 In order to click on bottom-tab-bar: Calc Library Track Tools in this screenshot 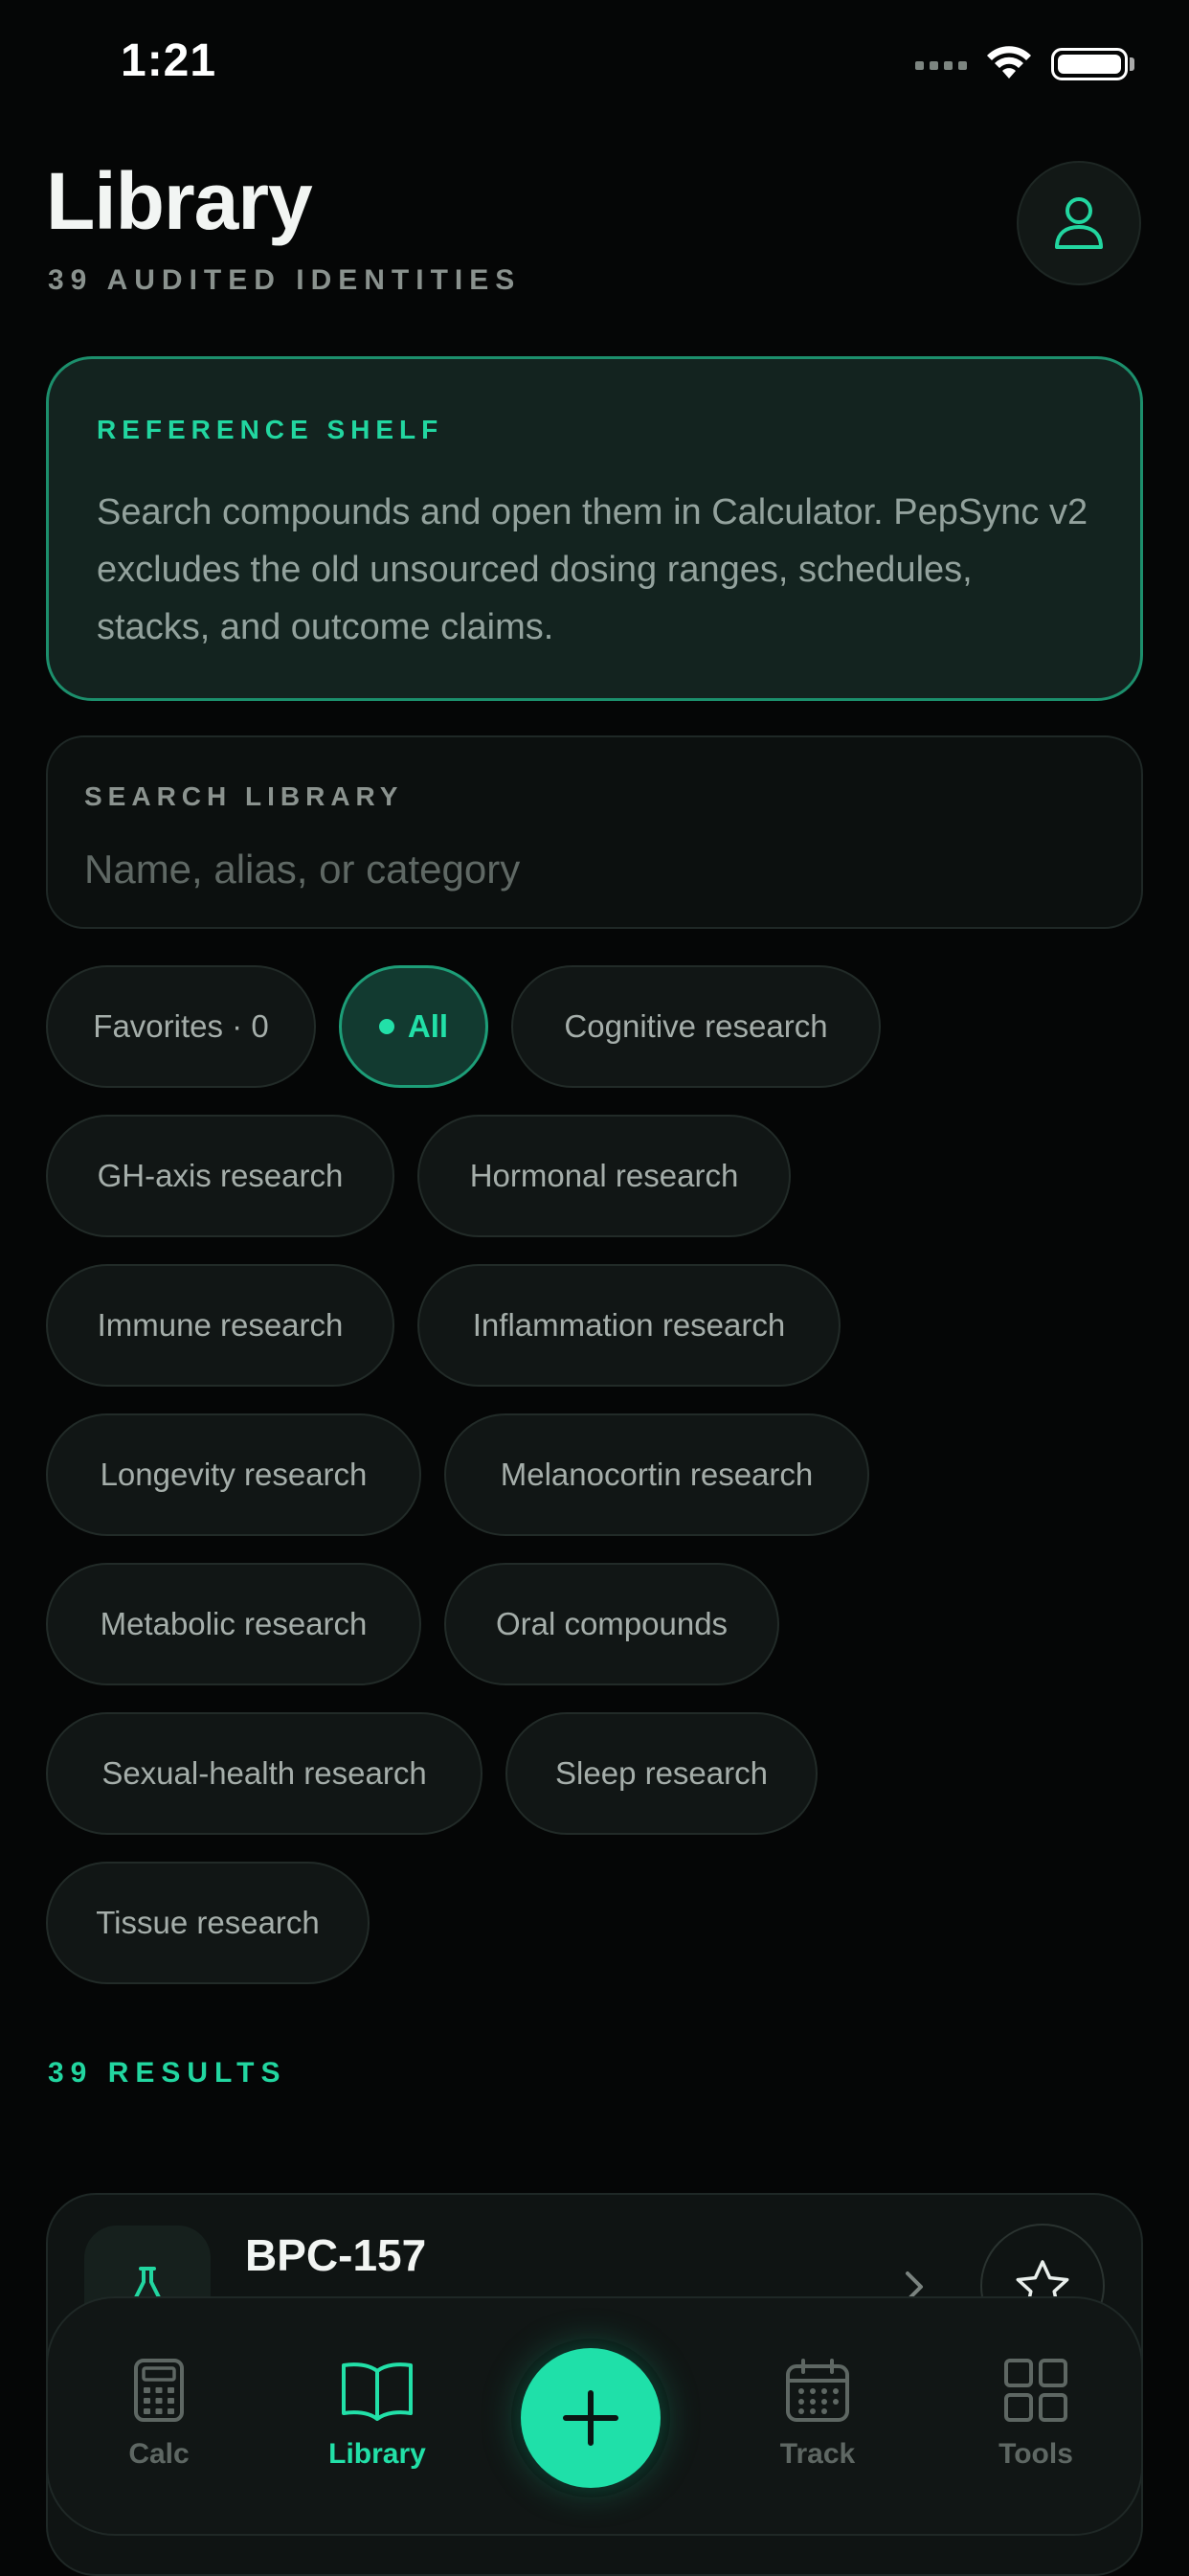, I will do `click(594, 2416)`.